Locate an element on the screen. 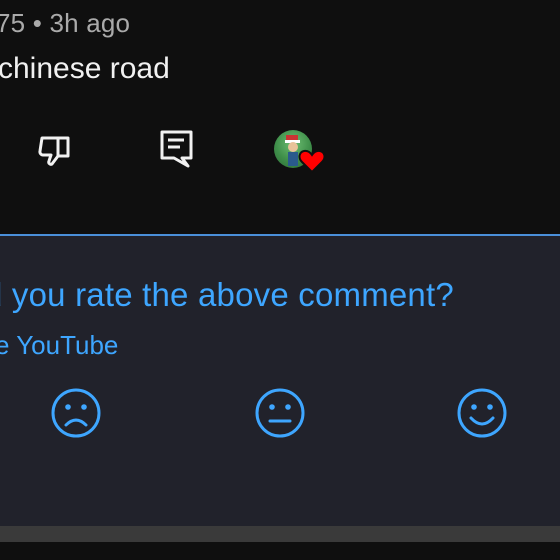 The image size is (560, 560). comment-icon is located at coordinates (176, 149).